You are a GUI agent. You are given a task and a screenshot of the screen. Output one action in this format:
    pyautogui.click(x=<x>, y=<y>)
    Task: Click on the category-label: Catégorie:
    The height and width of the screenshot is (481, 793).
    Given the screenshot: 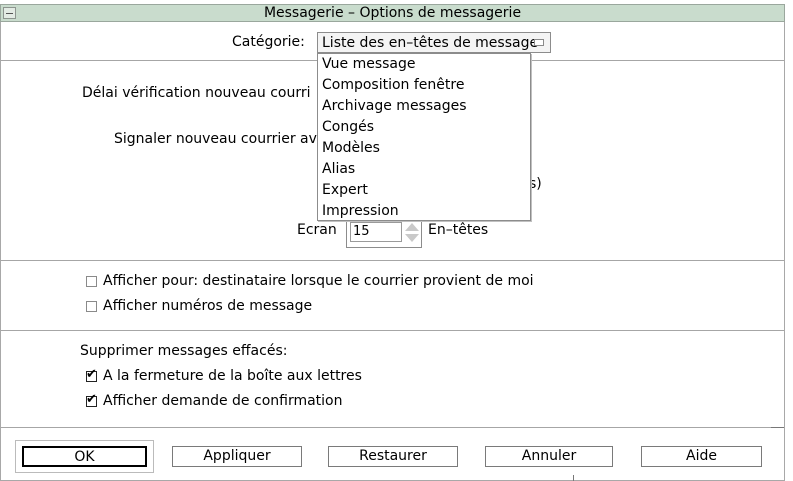 What is the action you would take?
    pyautogui.click(x=268, y=42)
    